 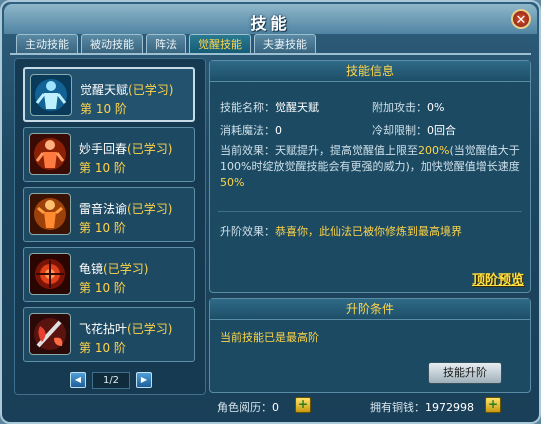 What do you see at coordinates (270, 23) in the screenshot?
I see `window-title: 技能` at bounding box center [270, 23].